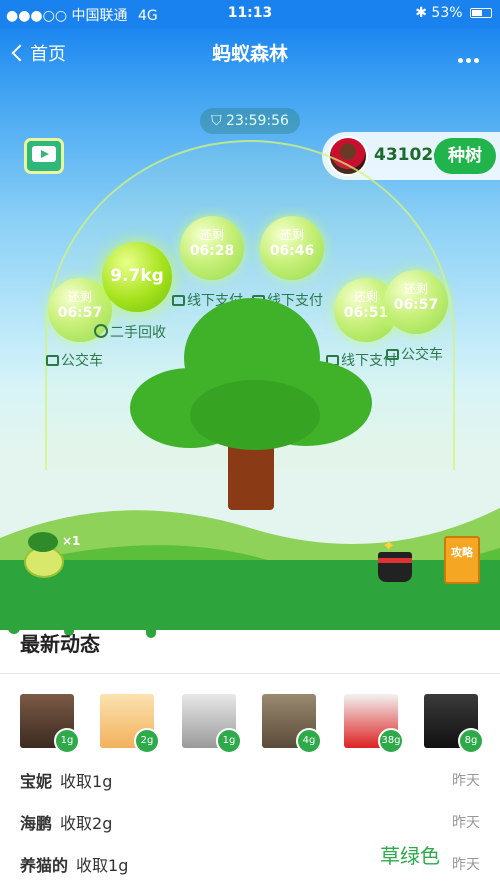 The width and height of the screenshot is (500, 888). I want to click on shield-icon: ⛉, so click(216, 121).